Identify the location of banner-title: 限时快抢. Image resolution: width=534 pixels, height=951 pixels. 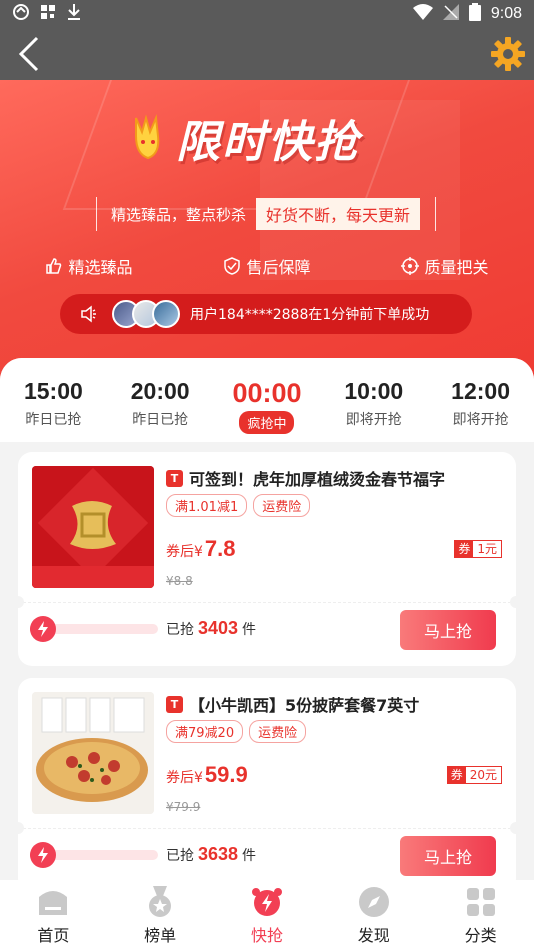
(245, 138).